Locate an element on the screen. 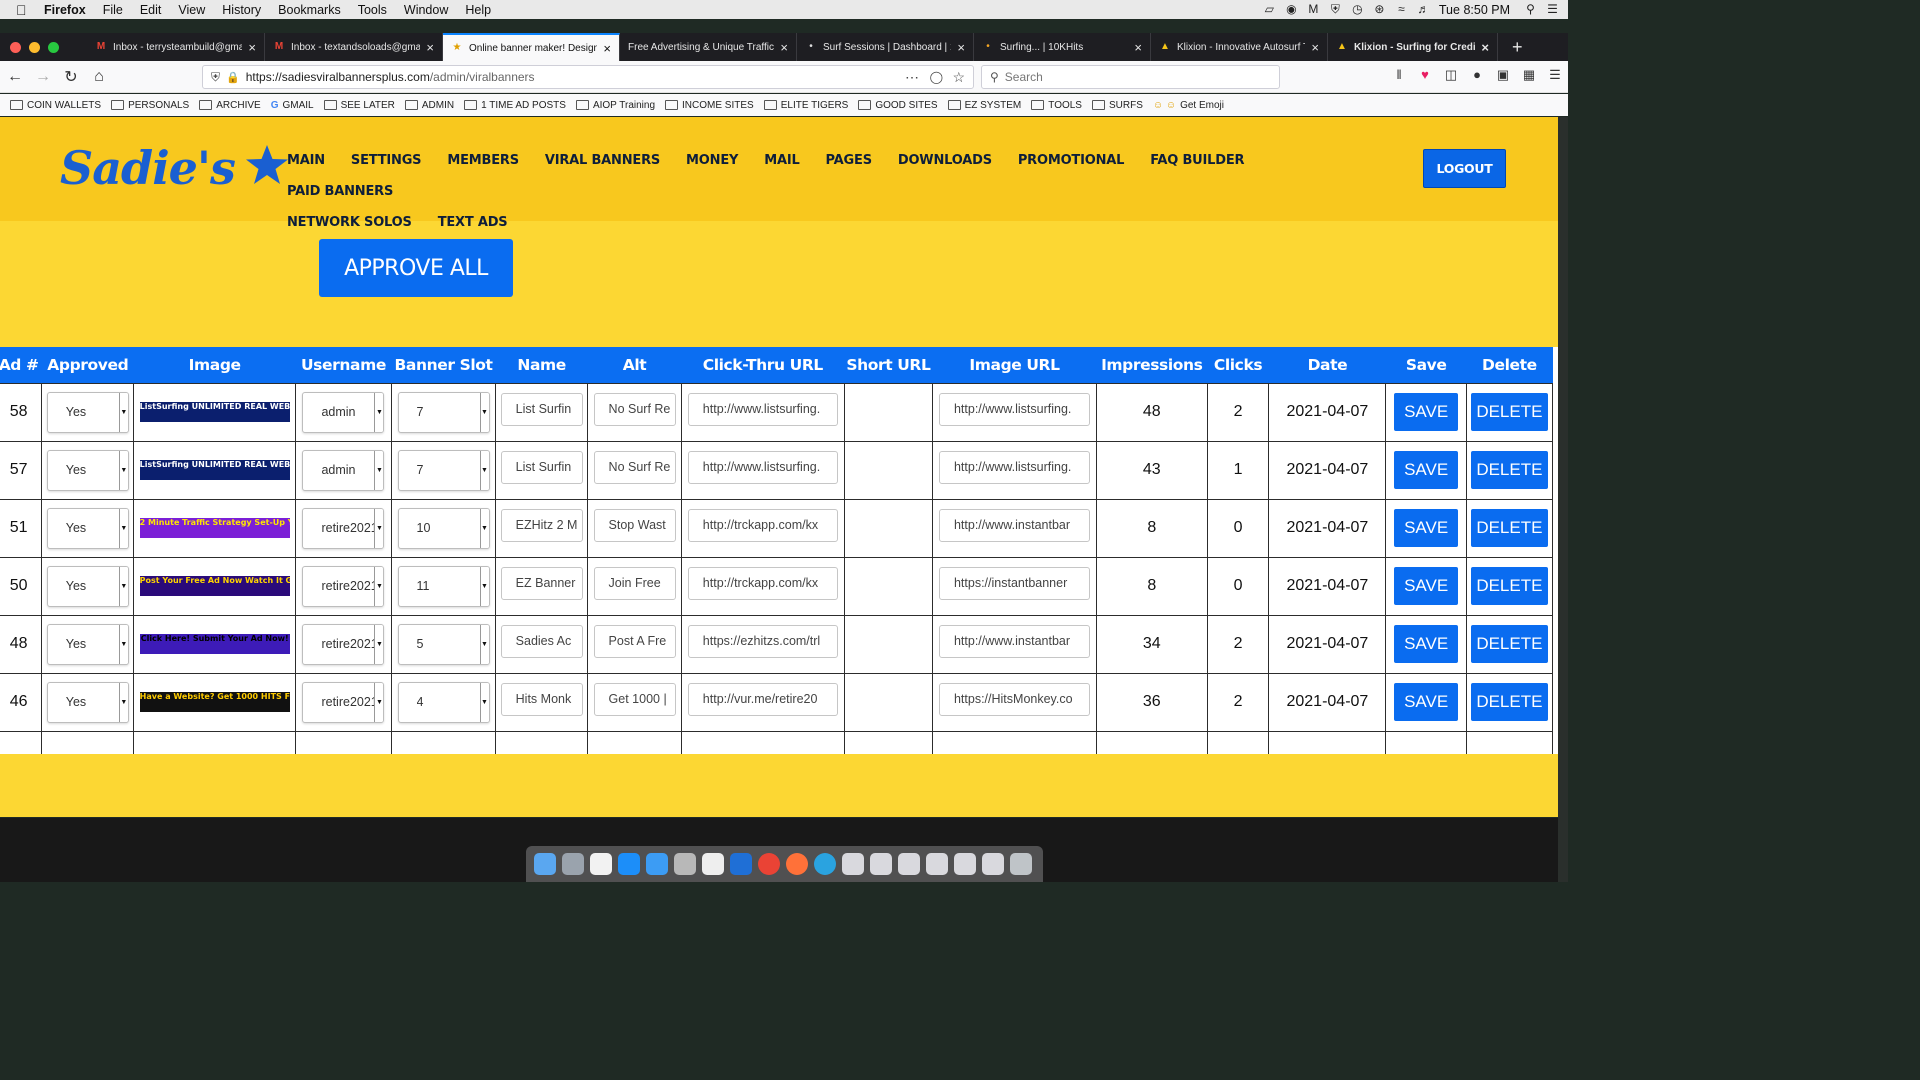  notes-icon is located at coordinates (685, 864).